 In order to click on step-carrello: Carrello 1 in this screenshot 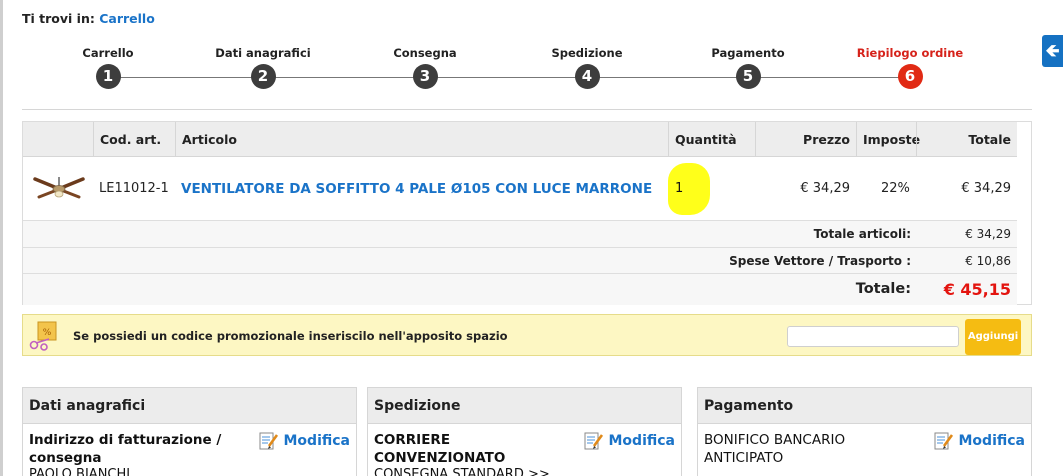, I will do `click(108, 67)`.